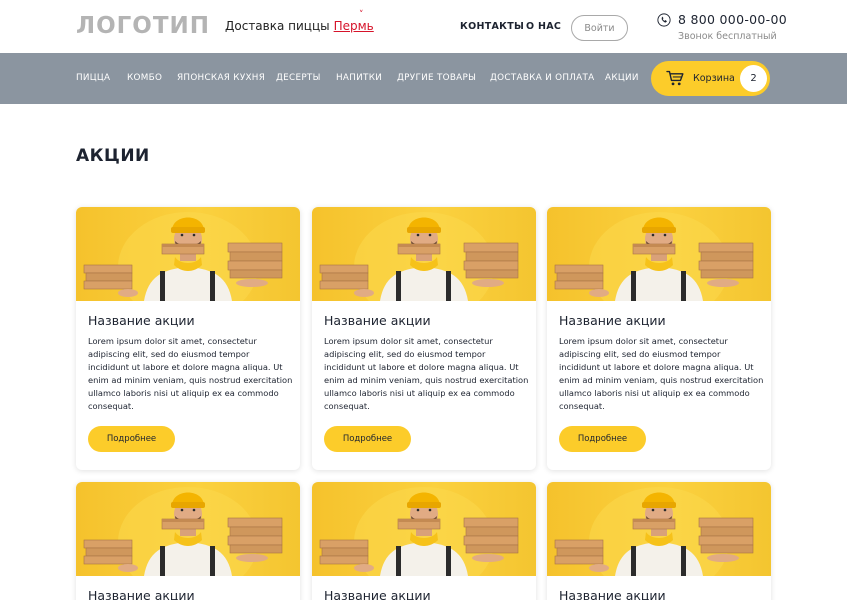 This screenshot has width=847, height=600. I want to click on cart-icon, so click(675, 78).